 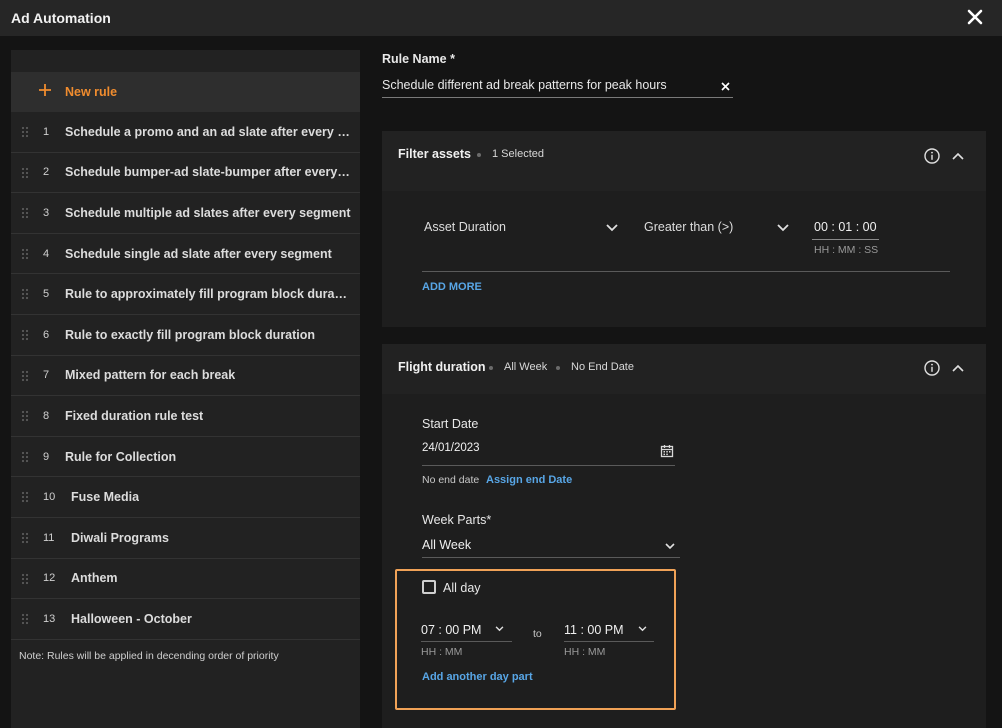 What do you see at coordinates (49, 618) in the screenshot?
I see `rule-number: 13` at bounding box center [49, 618].